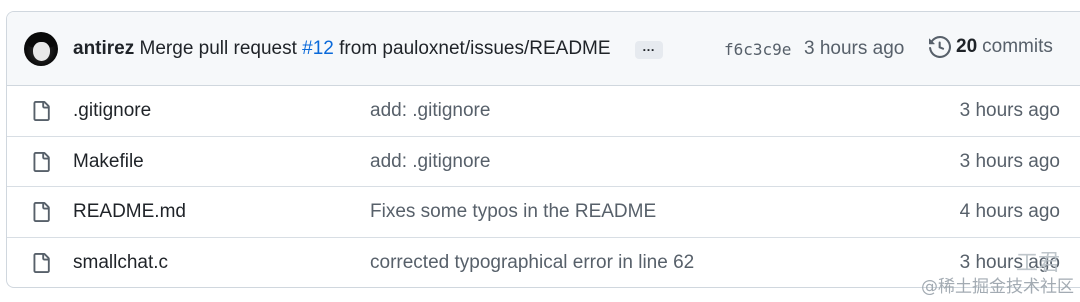  What do you see at coordinates (108, 162) in the screenshot?
I see `file-name: Makefile` at bounding box center [108, 162].